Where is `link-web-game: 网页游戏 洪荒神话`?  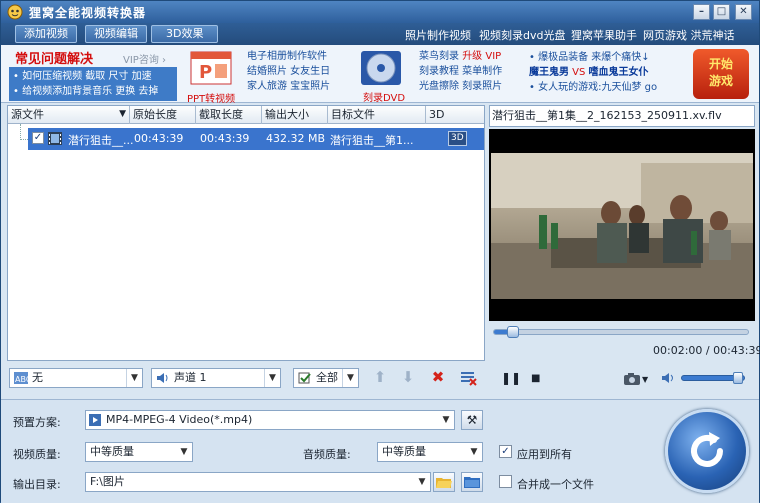
link-web-game: 网页游戏 洪荒神话 is located at coordinates (689, 35).